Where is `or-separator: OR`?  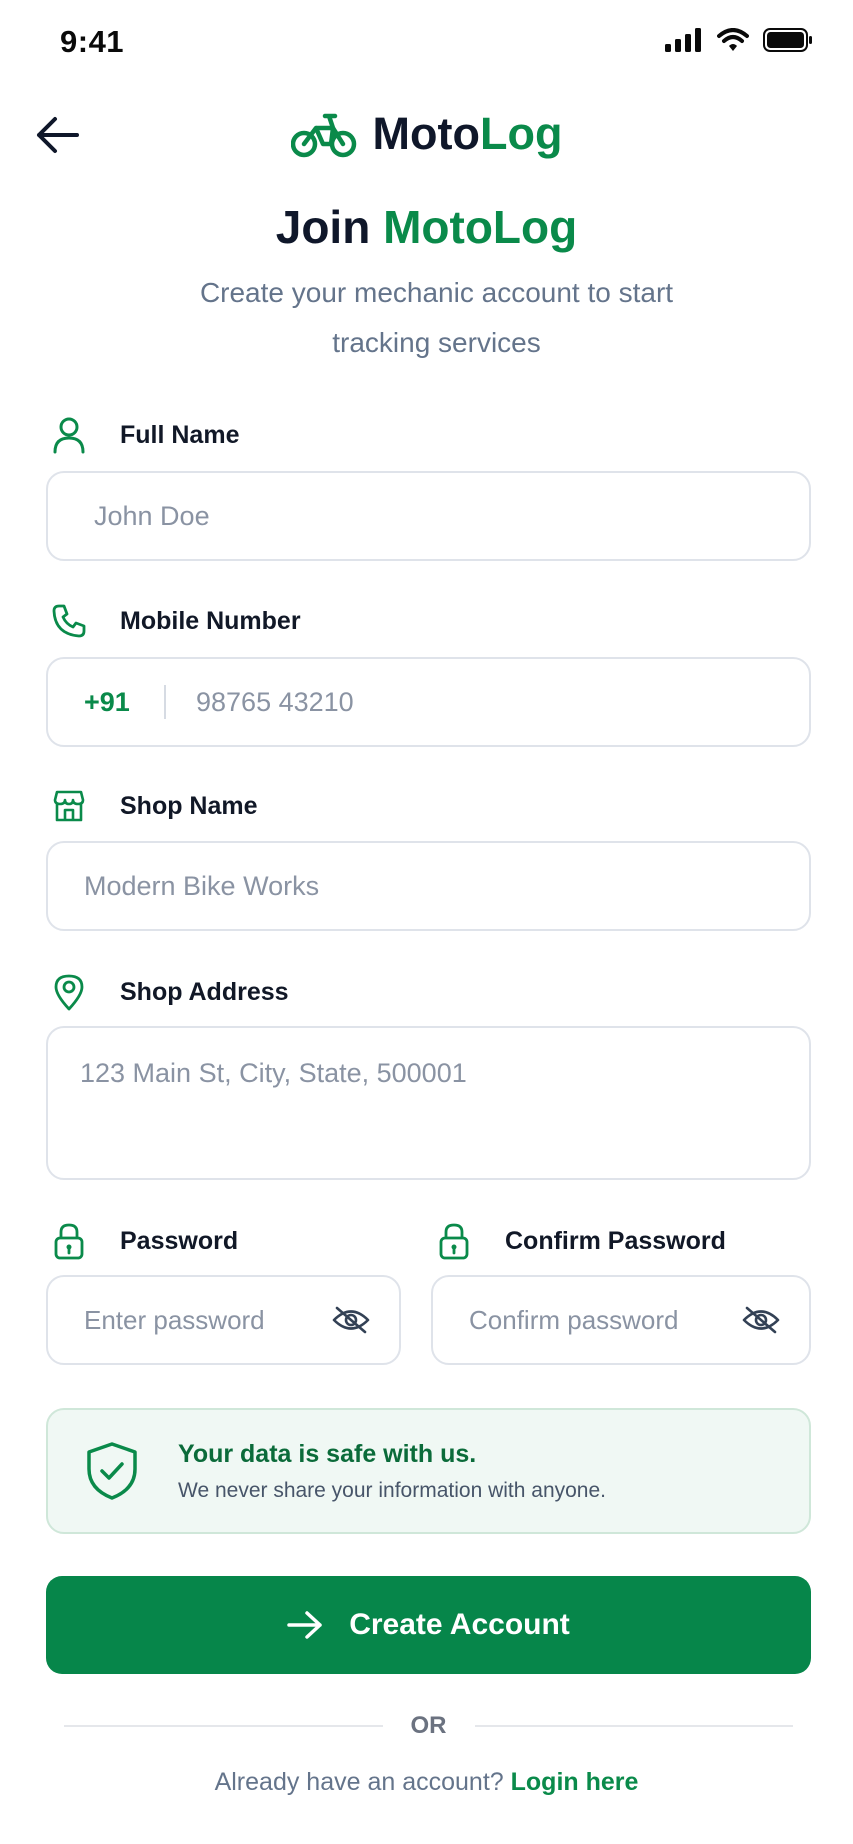 or-separator: OR is located at coordinates (428, 1726).